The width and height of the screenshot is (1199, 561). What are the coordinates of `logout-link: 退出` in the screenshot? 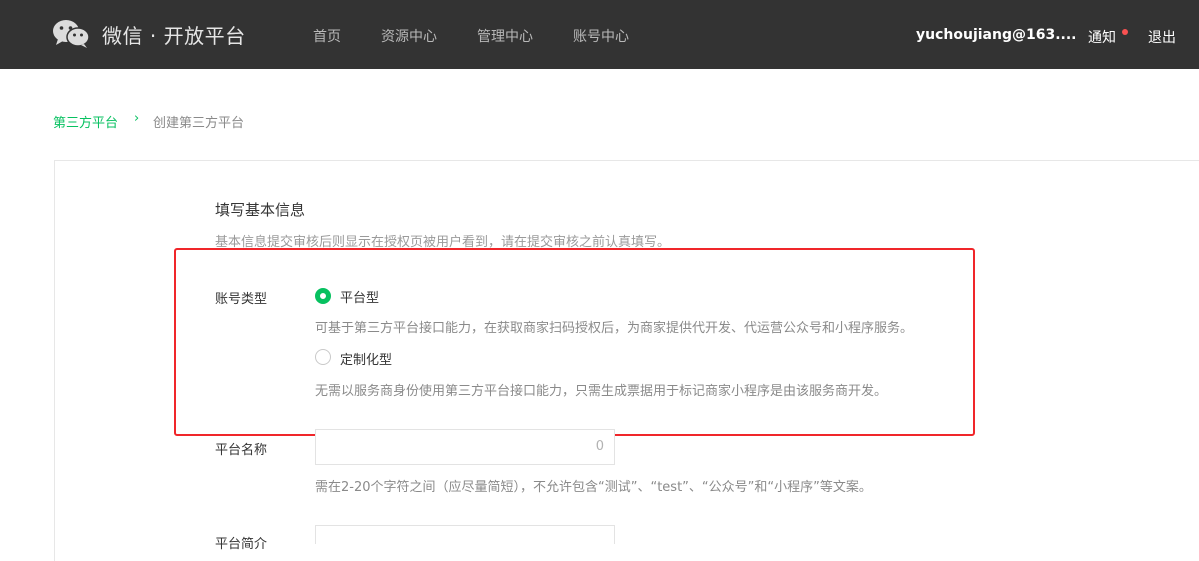 It's located at (1162, 37).